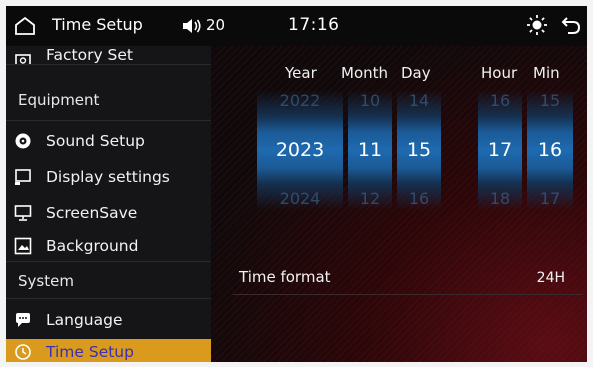 The height and width of the screenshot is (367, 593). I want to click on month-current-value: 11, so click(370, 150).